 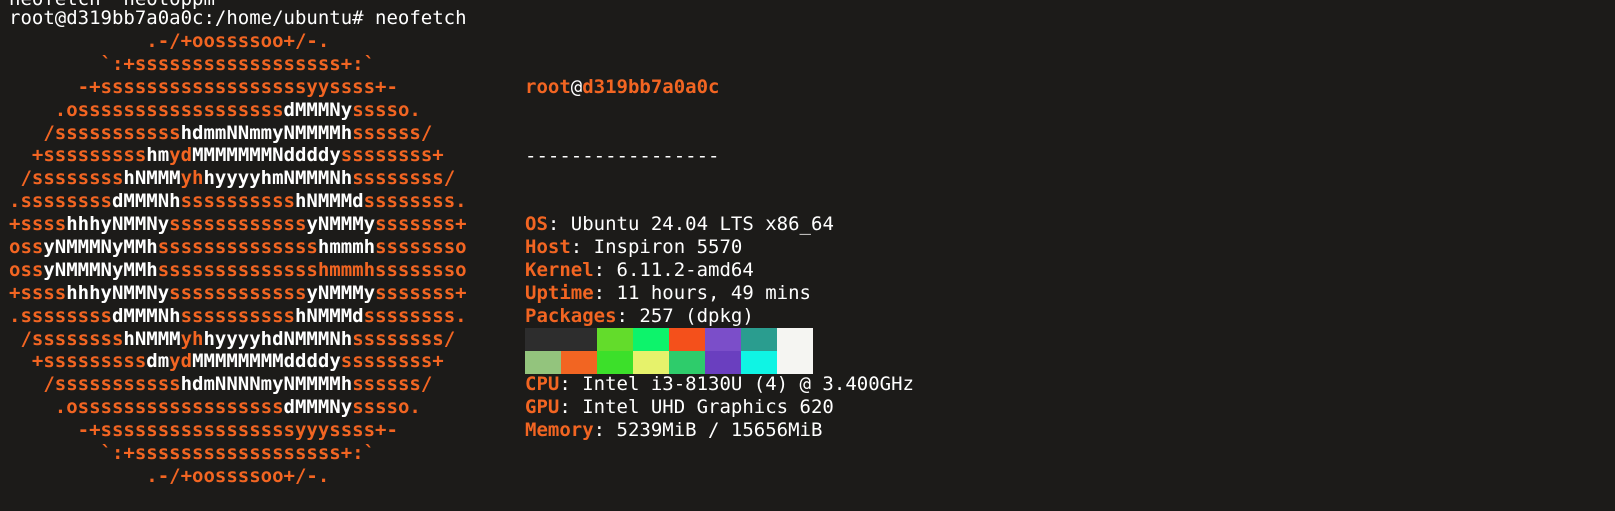 What do you see at coordinates (238, 224) in the screenshot?
I see `logo-segment: ssssssssssss` at bounding box center [238, 224].